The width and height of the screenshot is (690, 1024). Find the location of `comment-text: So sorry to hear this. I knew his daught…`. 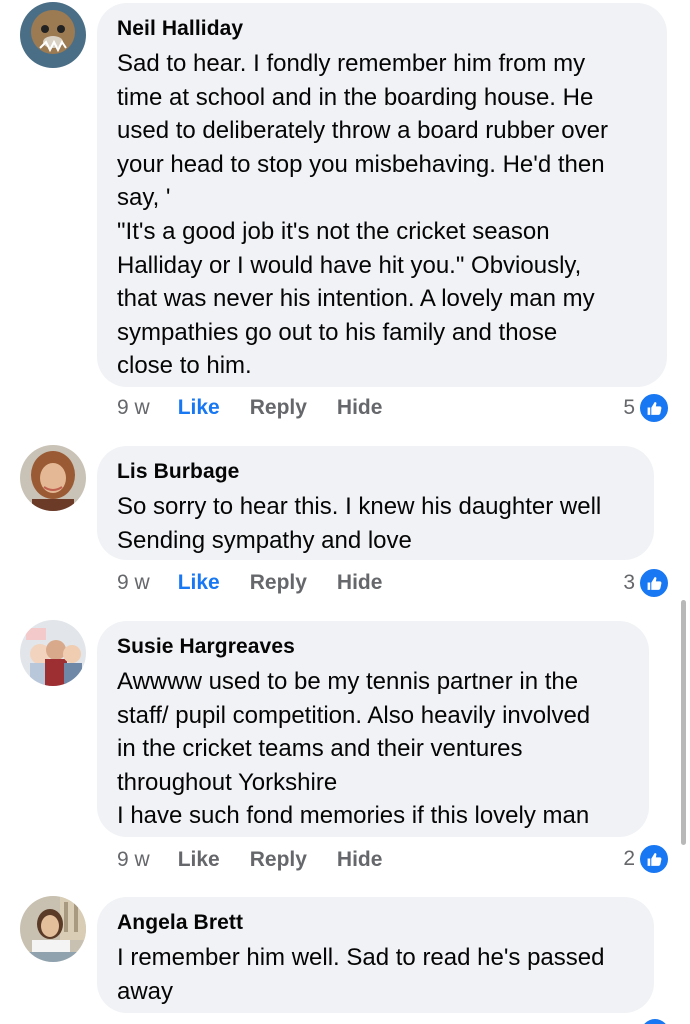

comment-text: So sorry to hear this. I knew his daught… is located at coordinates (375, 523).